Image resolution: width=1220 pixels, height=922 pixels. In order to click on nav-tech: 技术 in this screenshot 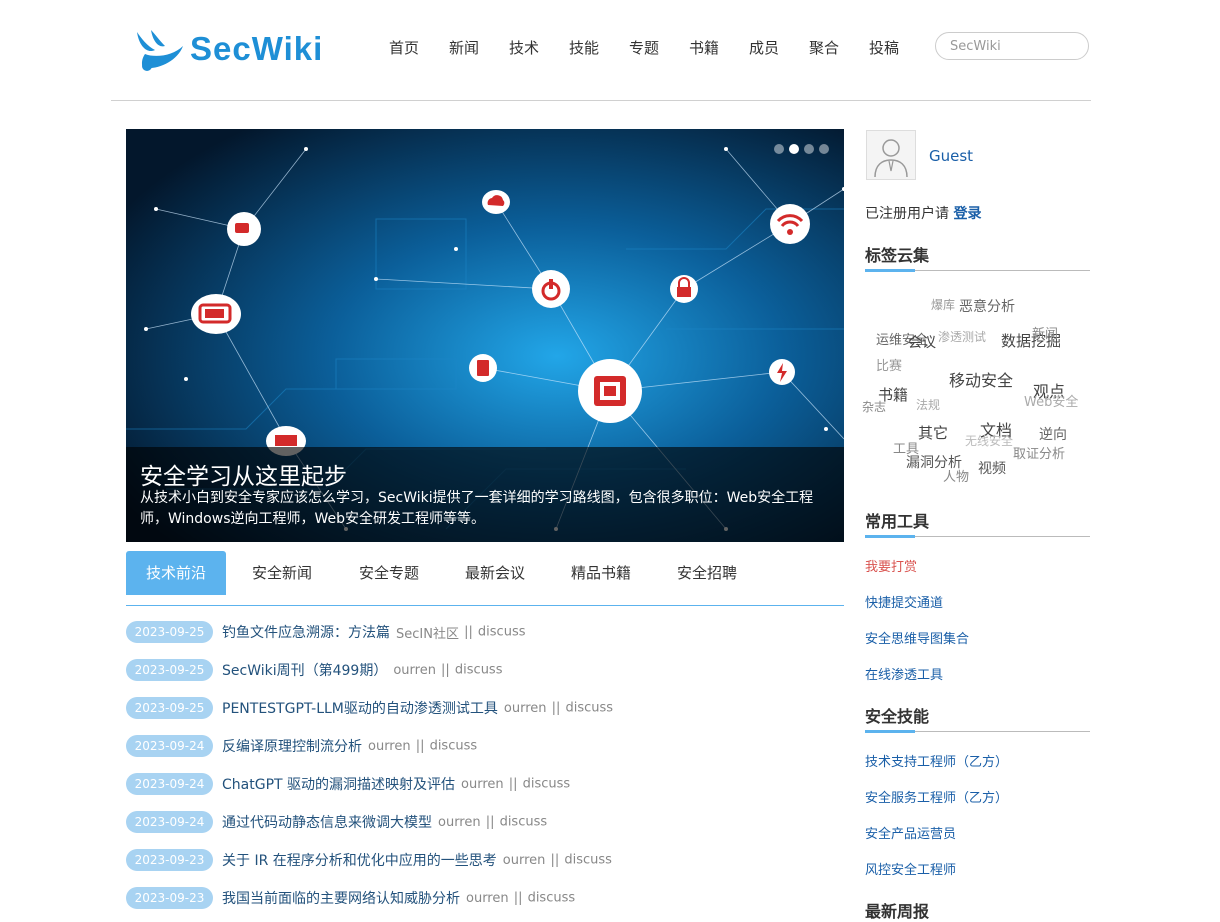, I will do `click(524, 47)`.